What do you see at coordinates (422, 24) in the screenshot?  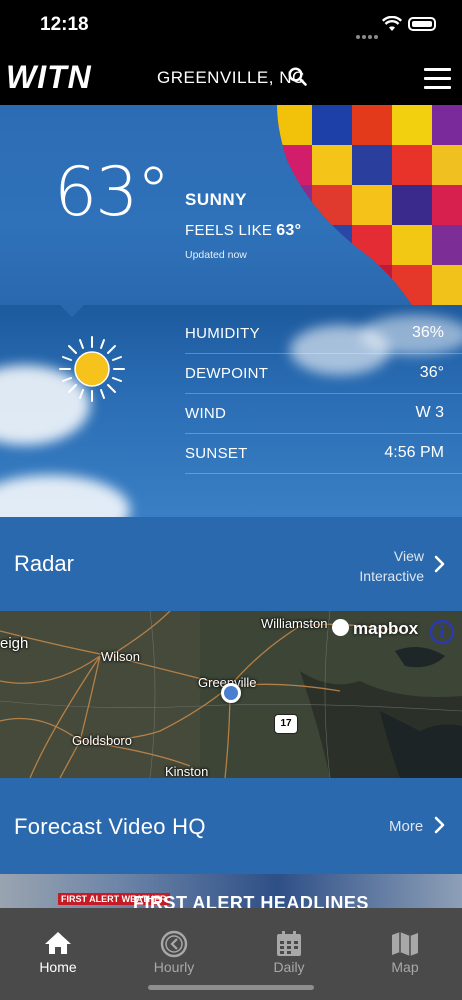 I see `battery-icon` at bounding box center [422, 24].